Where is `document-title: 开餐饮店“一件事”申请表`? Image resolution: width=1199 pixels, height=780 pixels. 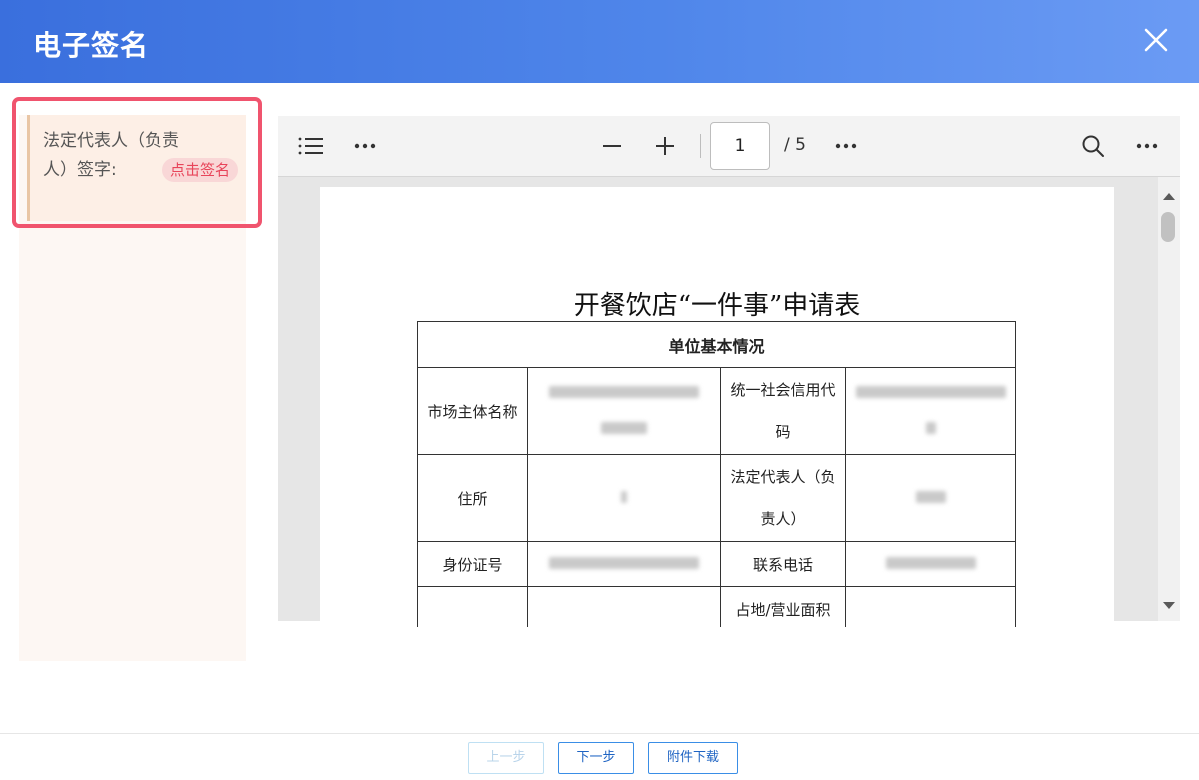 document-title: 开餐饮店“一件事”申请表 is located at coordinates (717, 306).